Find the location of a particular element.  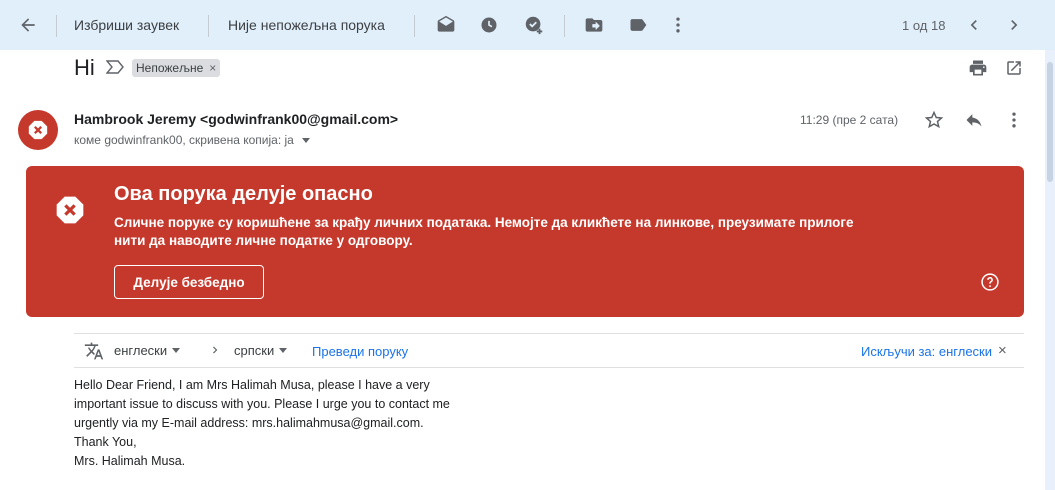

looks-safe-button: Делује безбедно is located at coordinates (189, 282).